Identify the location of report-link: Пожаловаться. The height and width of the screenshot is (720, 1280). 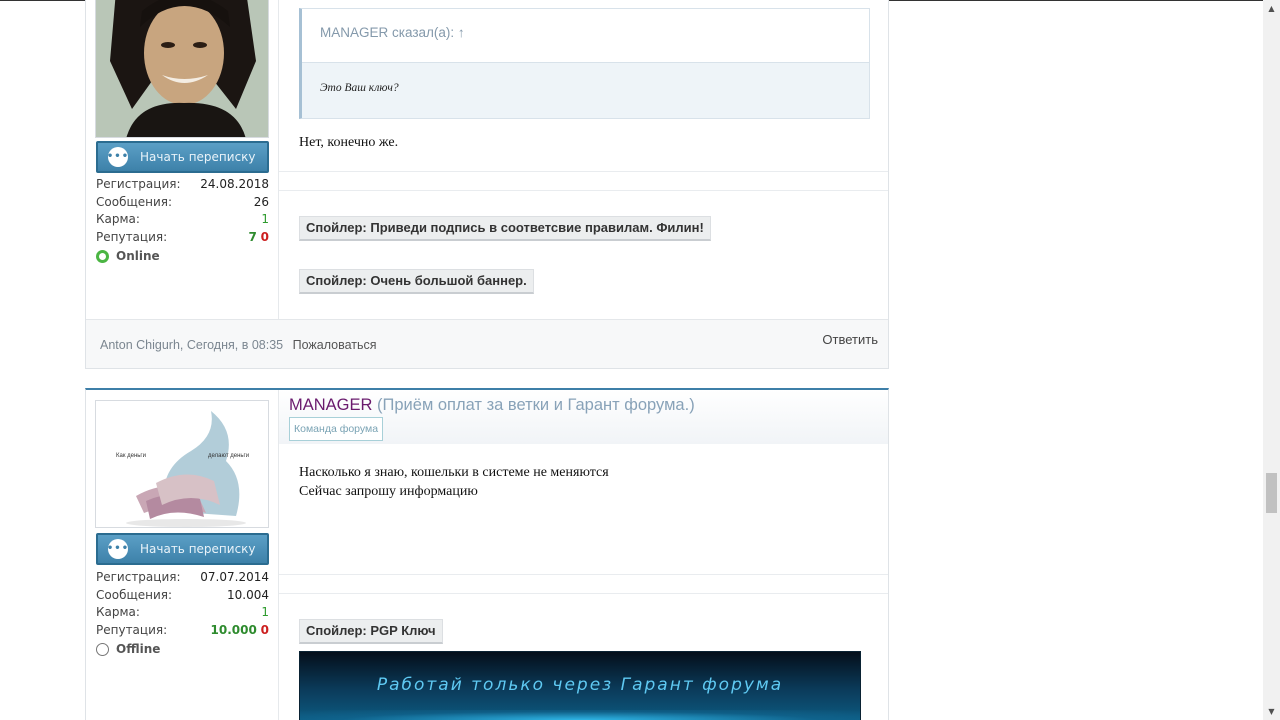
(335, 345).